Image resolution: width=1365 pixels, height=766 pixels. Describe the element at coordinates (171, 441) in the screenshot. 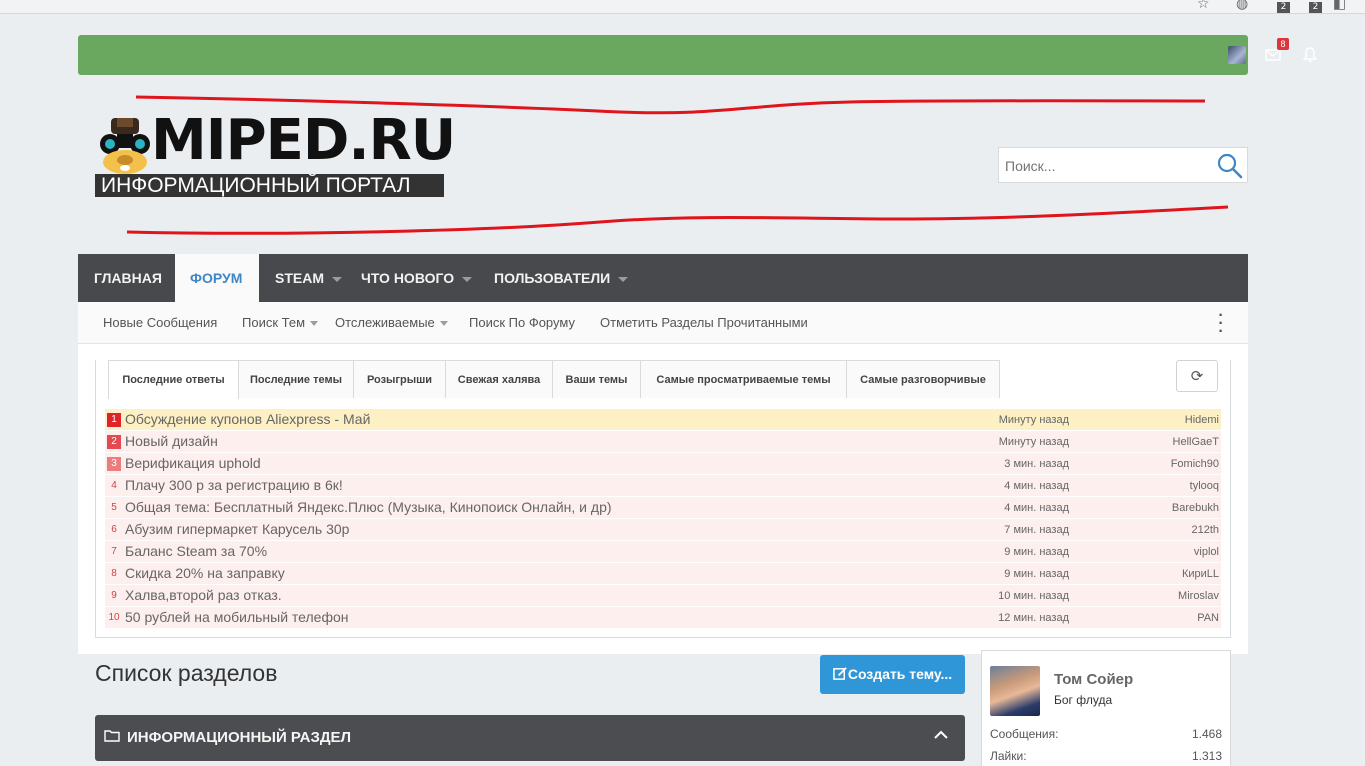

I see `thread-title-link: Новый дизайн` at that location.